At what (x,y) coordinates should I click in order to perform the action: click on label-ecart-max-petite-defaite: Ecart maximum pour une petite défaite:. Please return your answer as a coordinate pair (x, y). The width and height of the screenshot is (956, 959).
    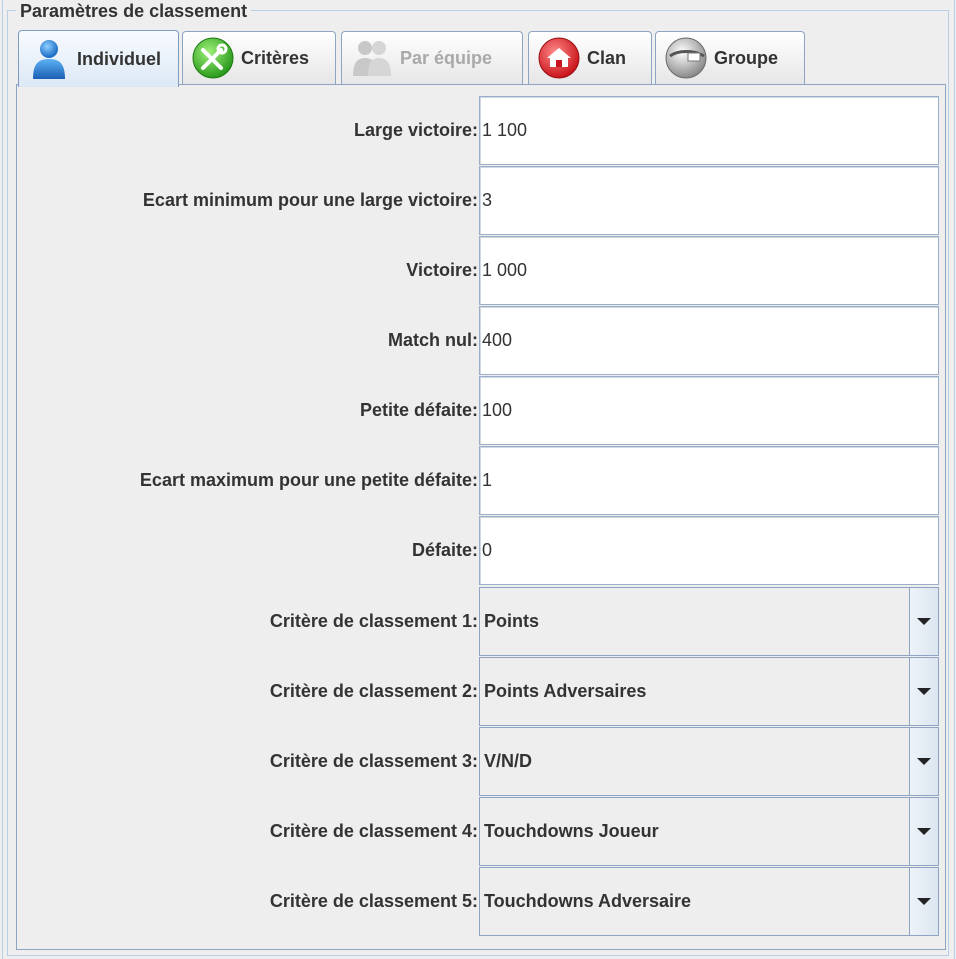
    Looking at the image, I should click on (308, 480).